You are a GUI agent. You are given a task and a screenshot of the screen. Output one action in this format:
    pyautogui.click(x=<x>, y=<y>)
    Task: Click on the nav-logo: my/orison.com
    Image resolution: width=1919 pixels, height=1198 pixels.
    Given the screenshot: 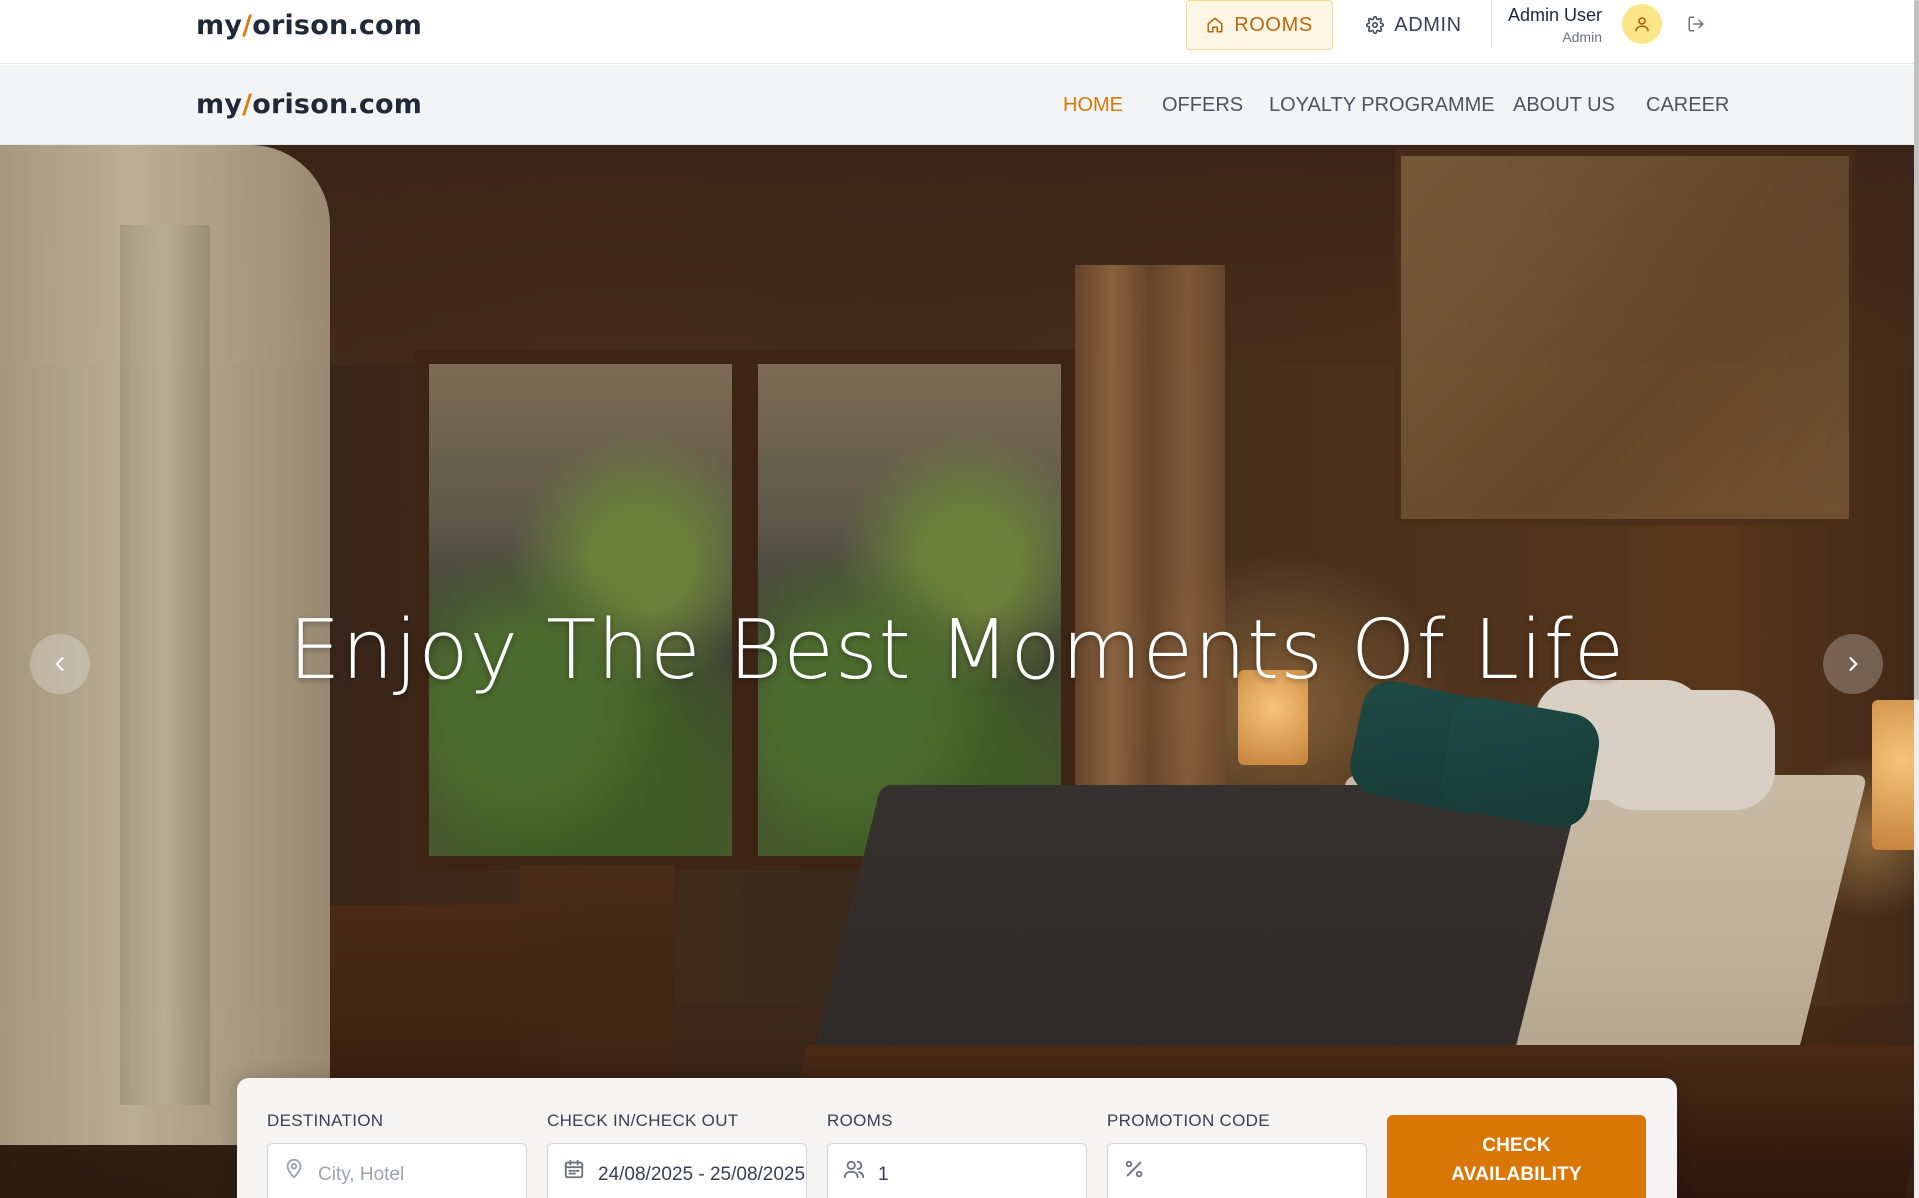 What is the action you would take?
    pyautogui.click(x=309, y=104)
    